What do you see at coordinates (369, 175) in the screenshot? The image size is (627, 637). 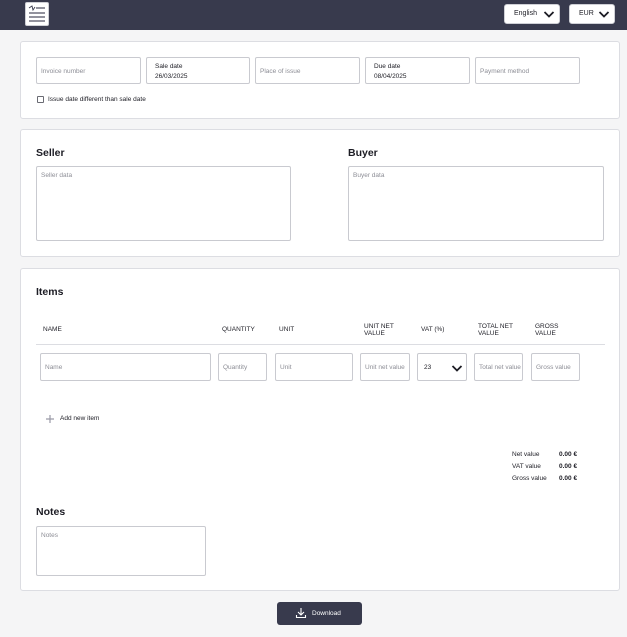 I see `buyer-placeholder: Buyer data` at bounding box center [369, 175].